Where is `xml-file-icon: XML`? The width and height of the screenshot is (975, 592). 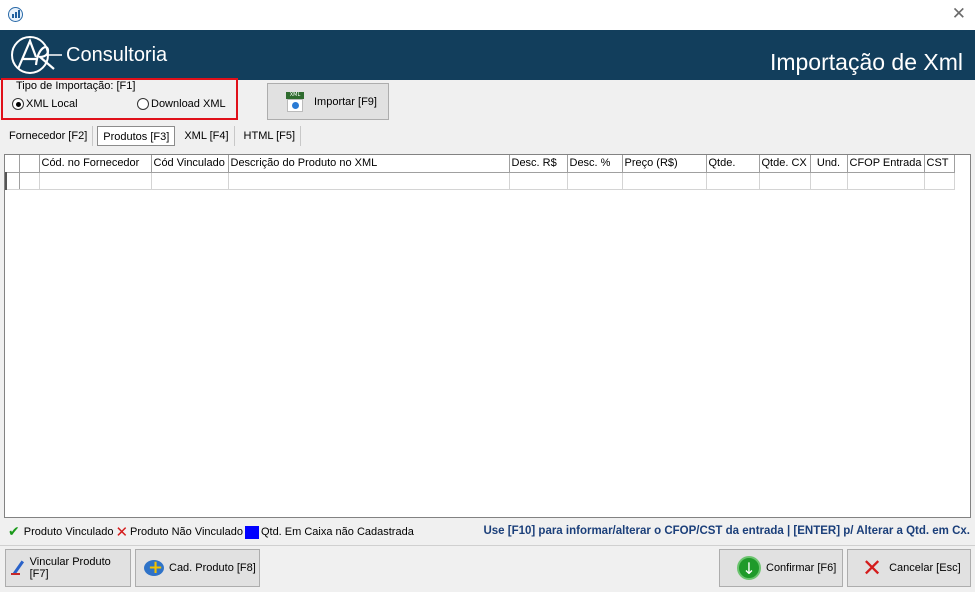
xml-file-icon: XML is located at coordinates (295, 101).